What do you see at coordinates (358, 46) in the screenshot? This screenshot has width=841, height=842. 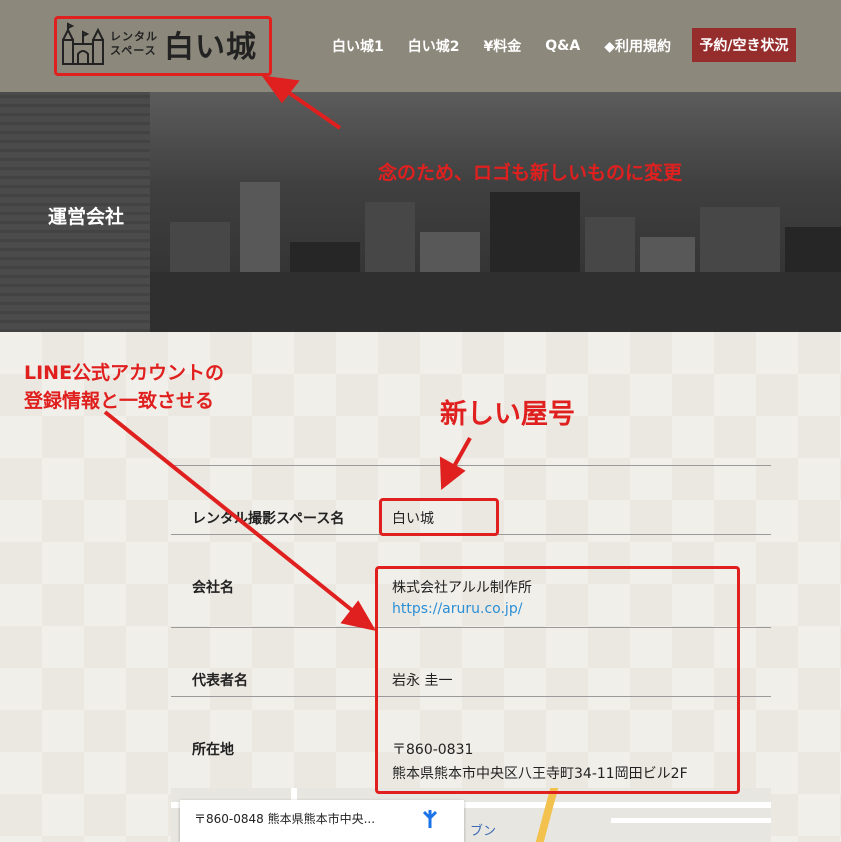 I see `nav-item-shiroi-shiro-1: 白い城1` at bounding box center [358, 46].